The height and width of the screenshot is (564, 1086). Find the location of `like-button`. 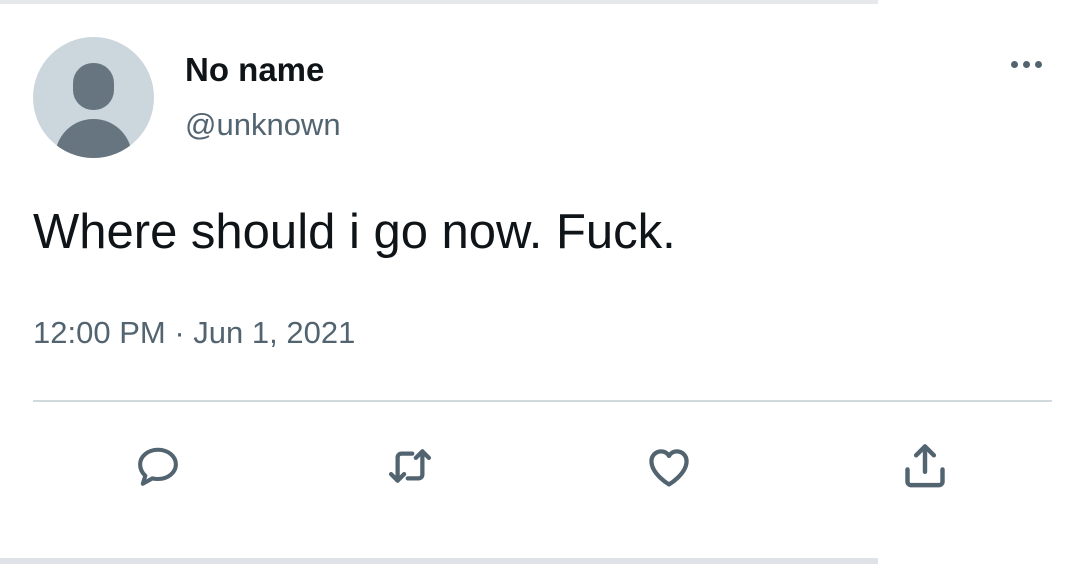

like-button is located at coordinates (669, 466).